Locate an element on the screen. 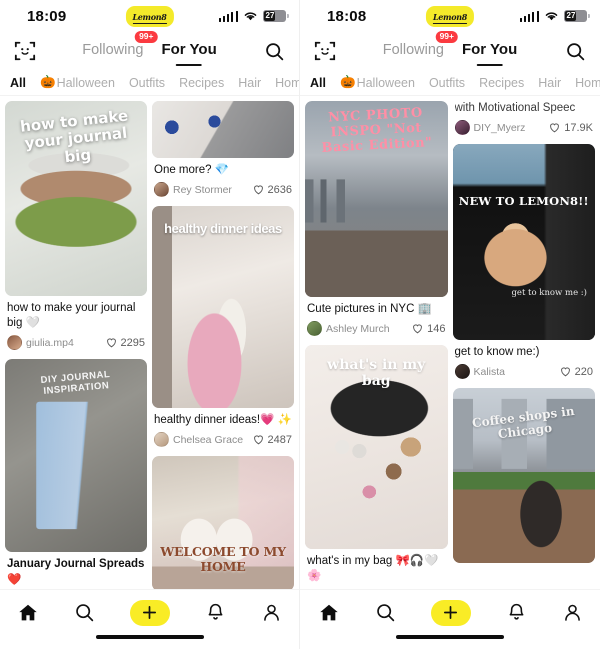  feed-card: One more? 💎 Rey Stormer 2636 is located at coordinates (223, 150).